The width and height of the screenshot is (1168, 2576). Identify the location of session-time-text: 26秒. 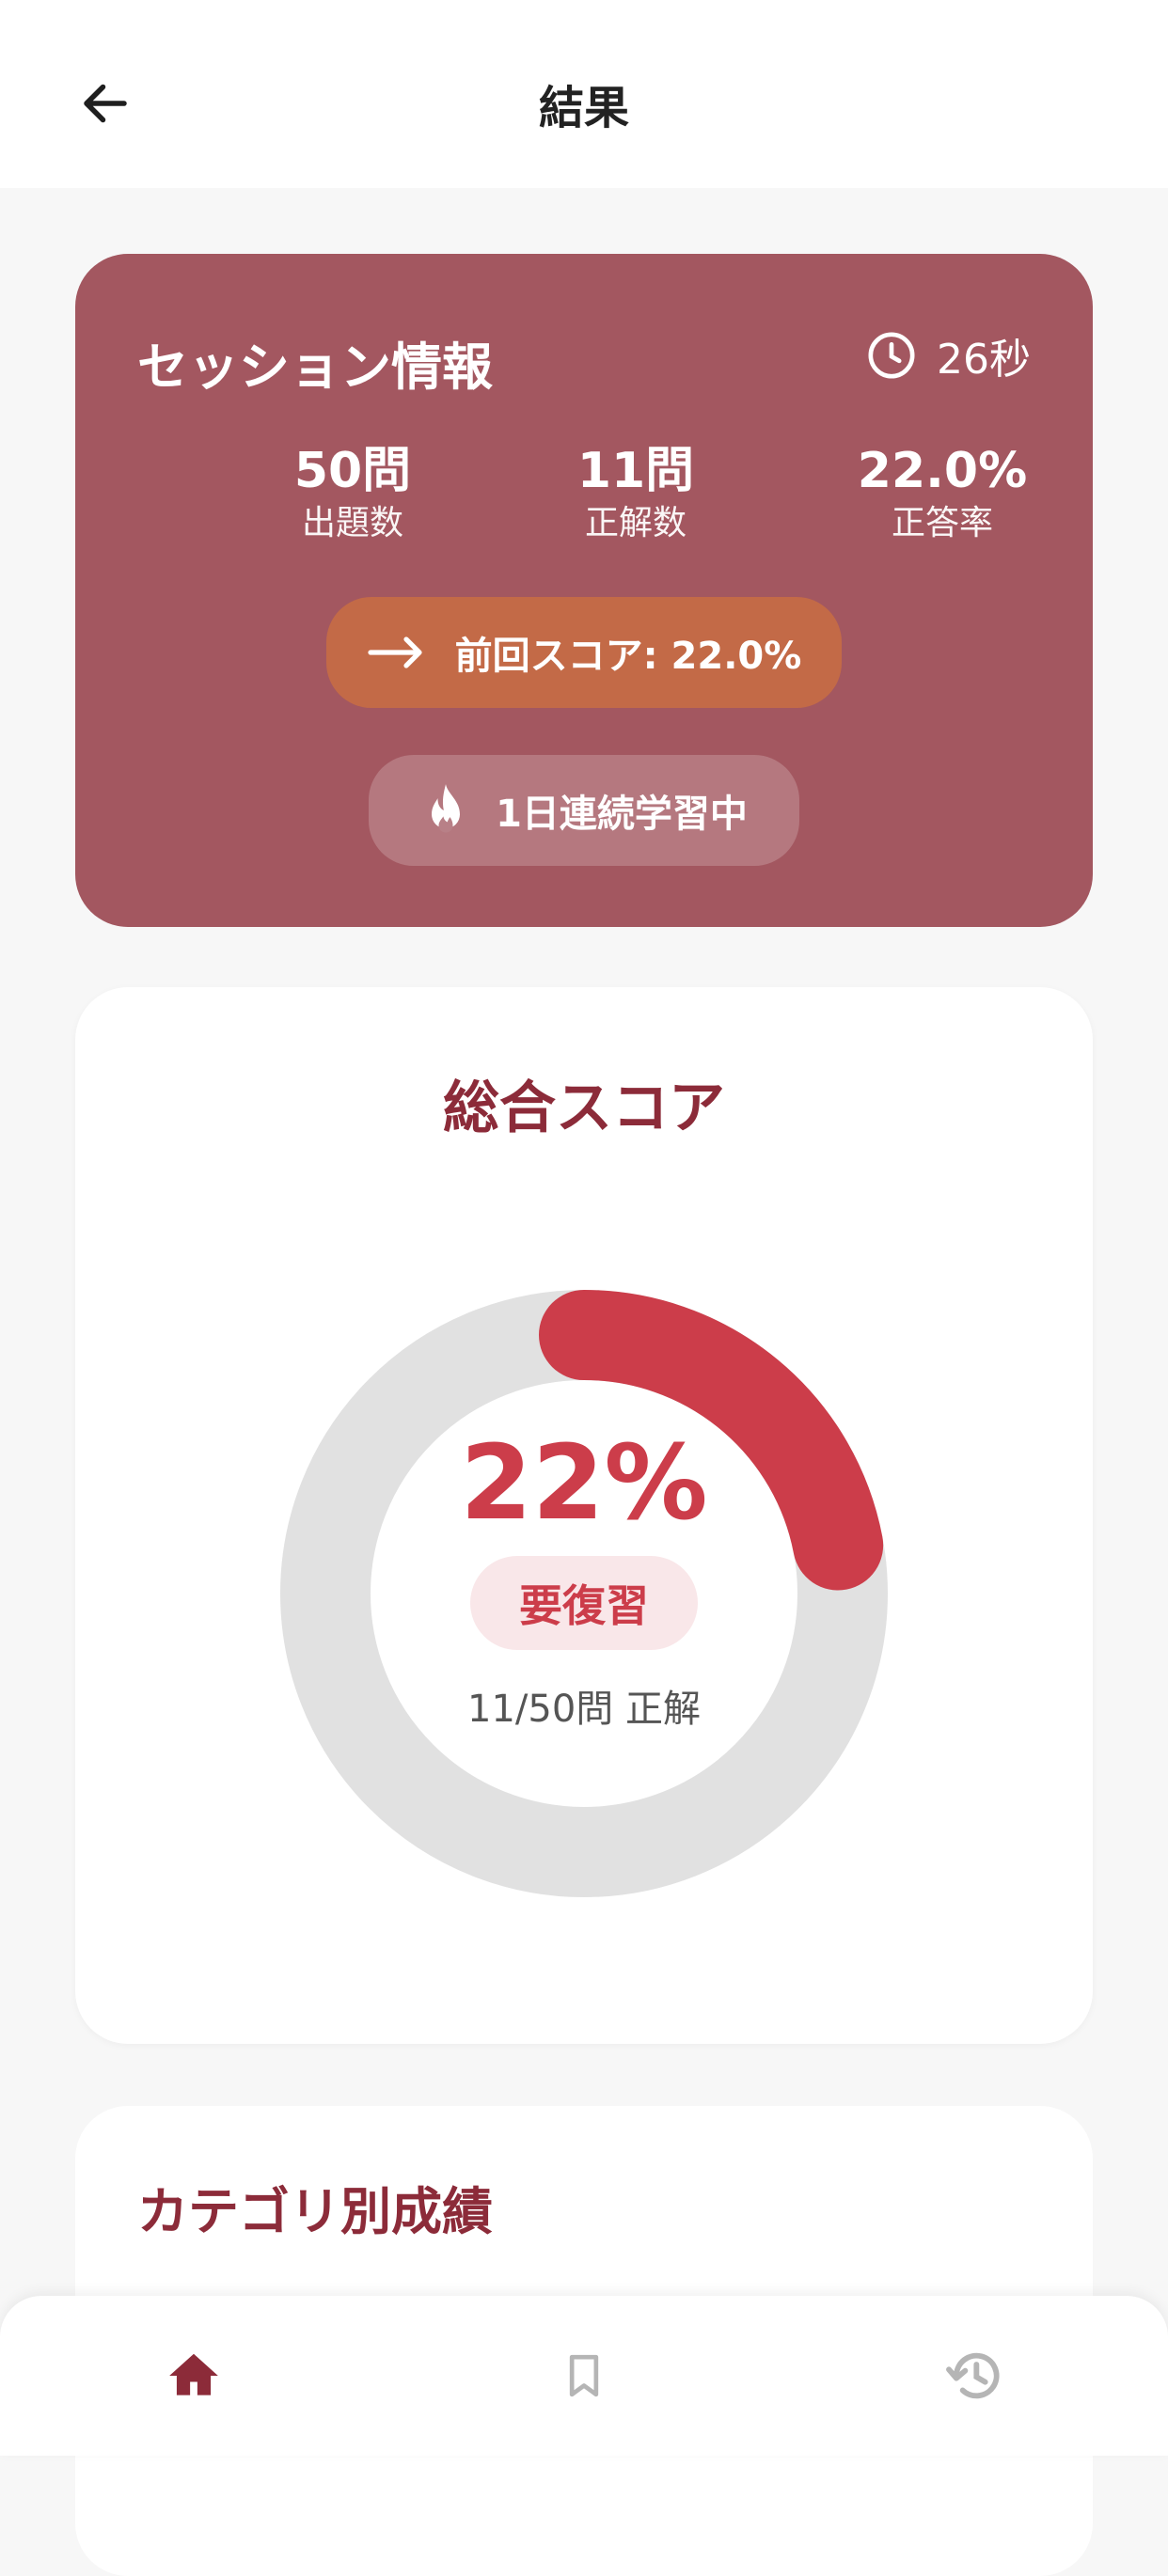
(984, 360).